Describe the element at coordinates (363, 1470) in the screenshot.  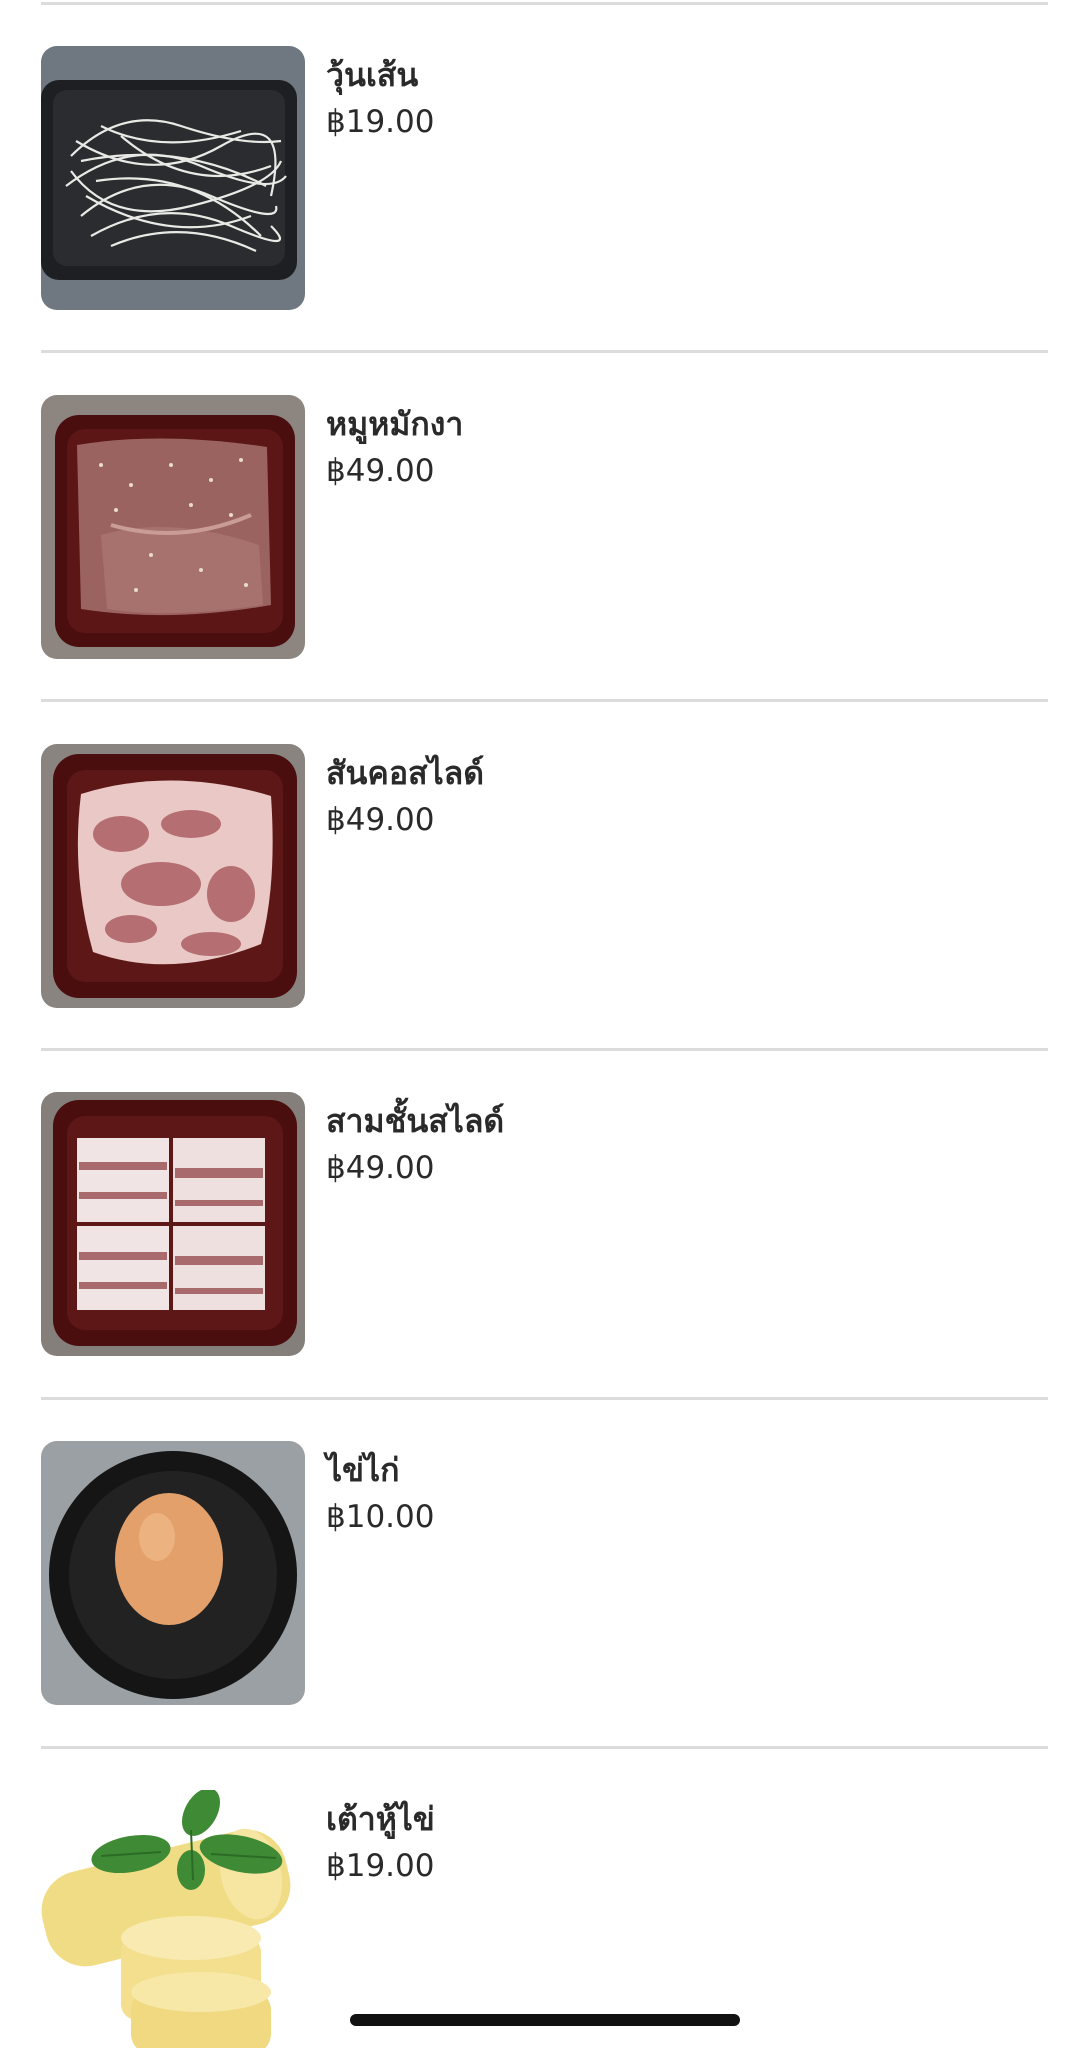
I see `item-name: ไข่ไก่` at that location.